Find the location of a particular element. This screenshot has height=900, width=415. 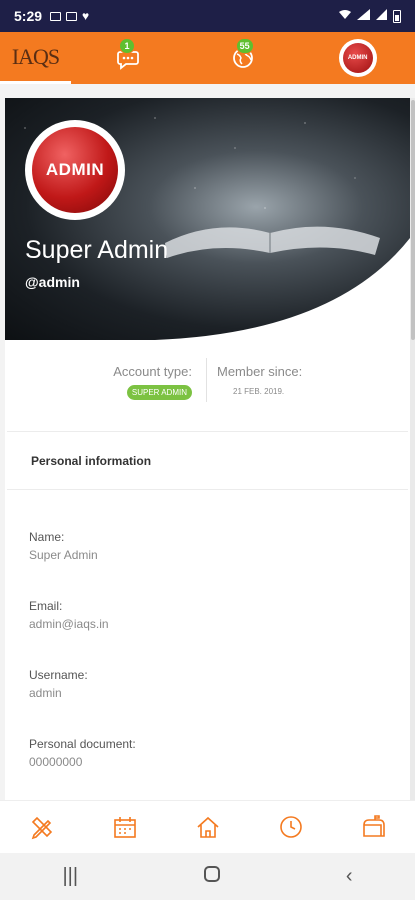

signal-icon is located at coordinates (364, 16).